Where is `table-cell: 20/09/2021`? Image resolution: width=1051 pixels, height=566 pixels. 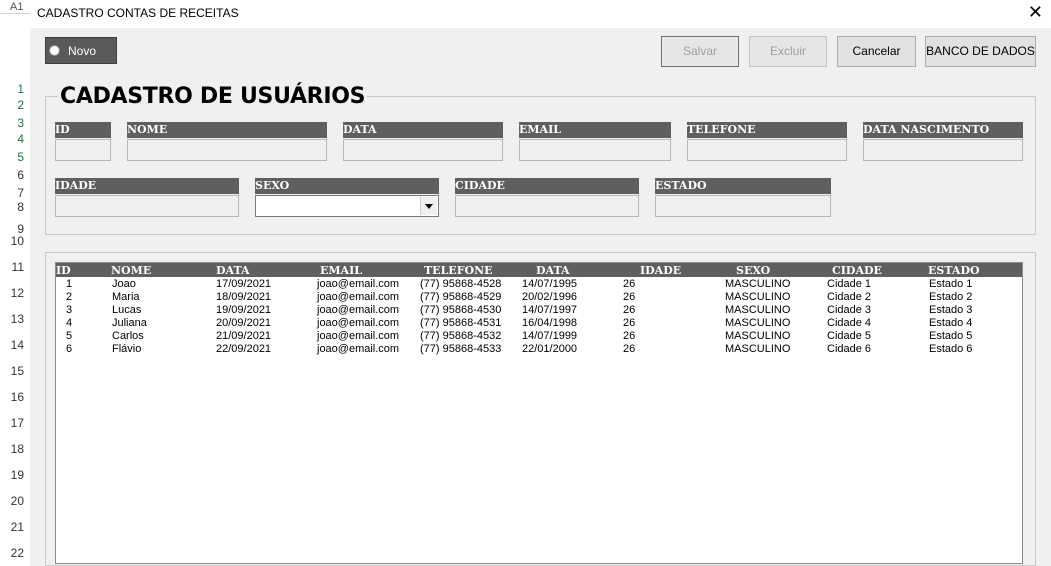
table-cell: 20/09/2021 is located at coordinates (244, 323).